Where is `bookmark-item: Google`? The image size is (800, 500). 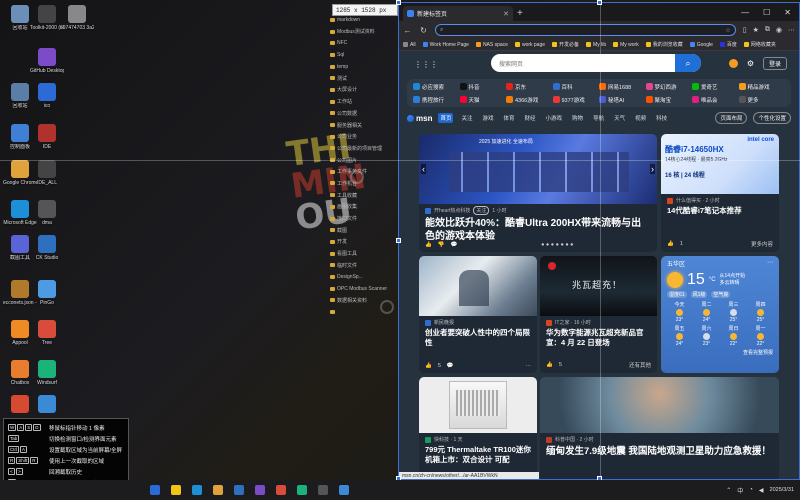
bookmark-item: Google is located at coordinates (701, 45).